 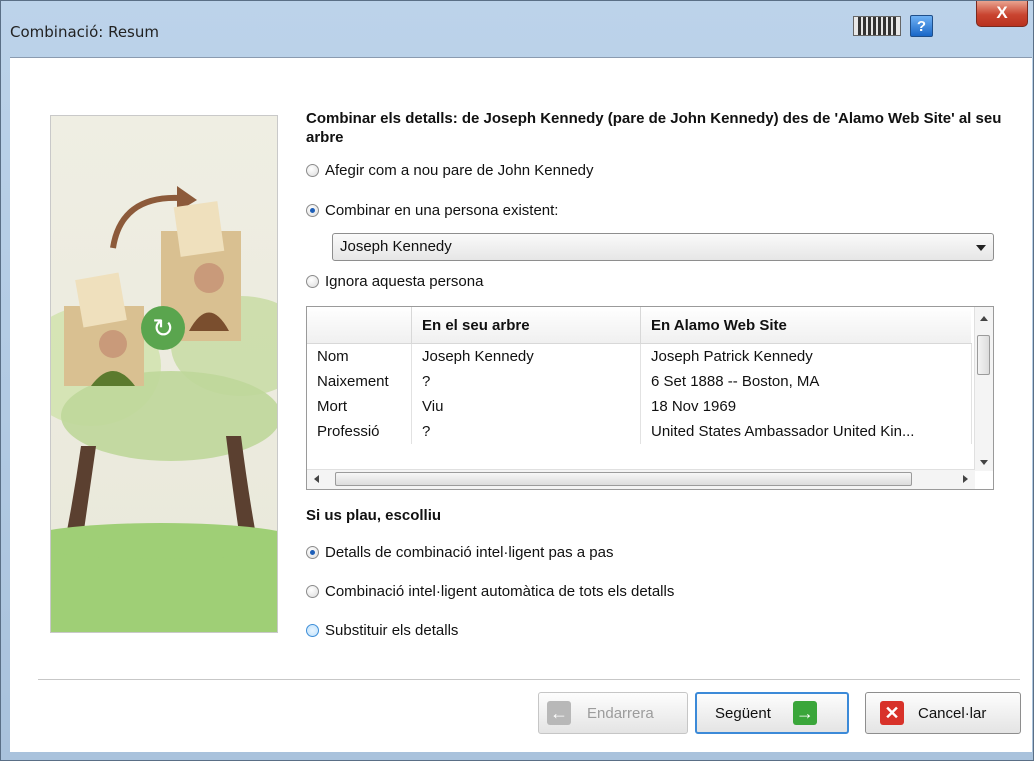 I want to click on table-cell: Naixement, so click(x=359, y=381).